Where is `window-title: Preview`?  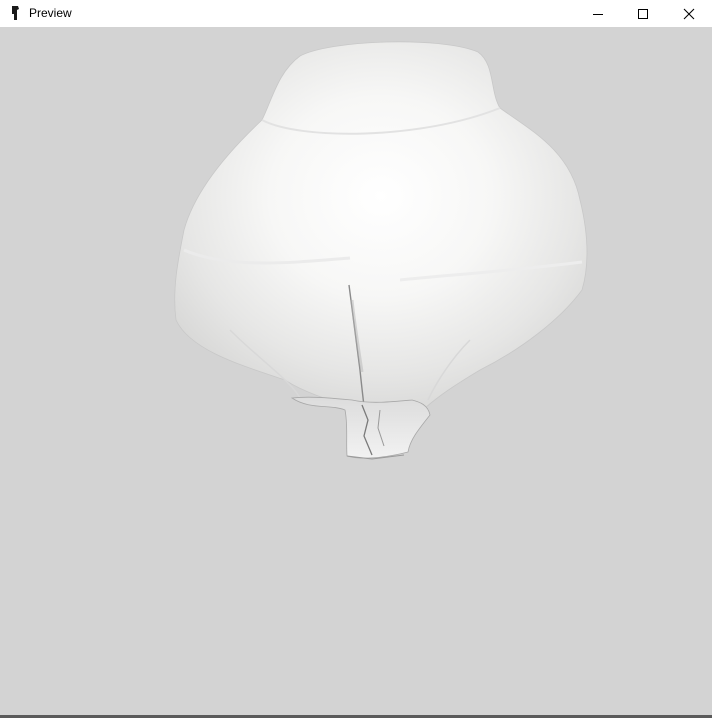
window-title: Preview is located at coordinates (50, 13).